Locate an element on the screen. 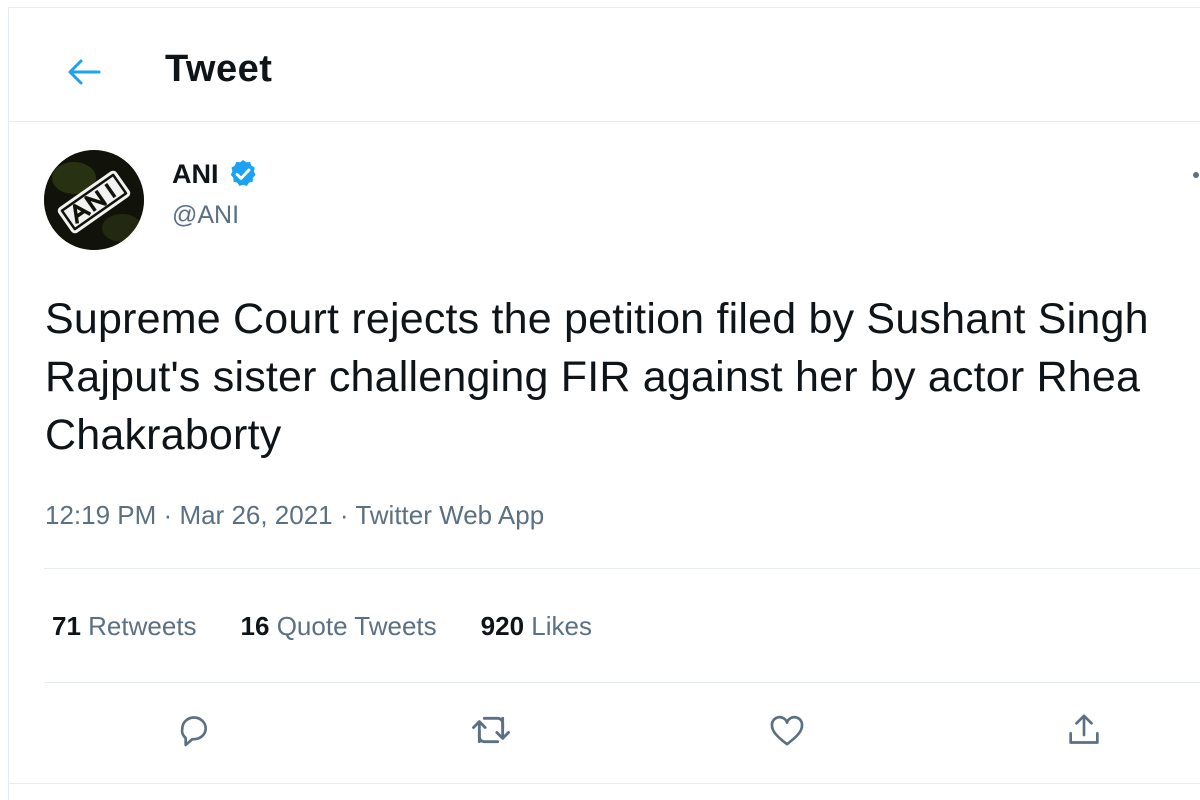 This screenshot has height=800, width=1200. tweet-actions is located at coordinates (600, 735).